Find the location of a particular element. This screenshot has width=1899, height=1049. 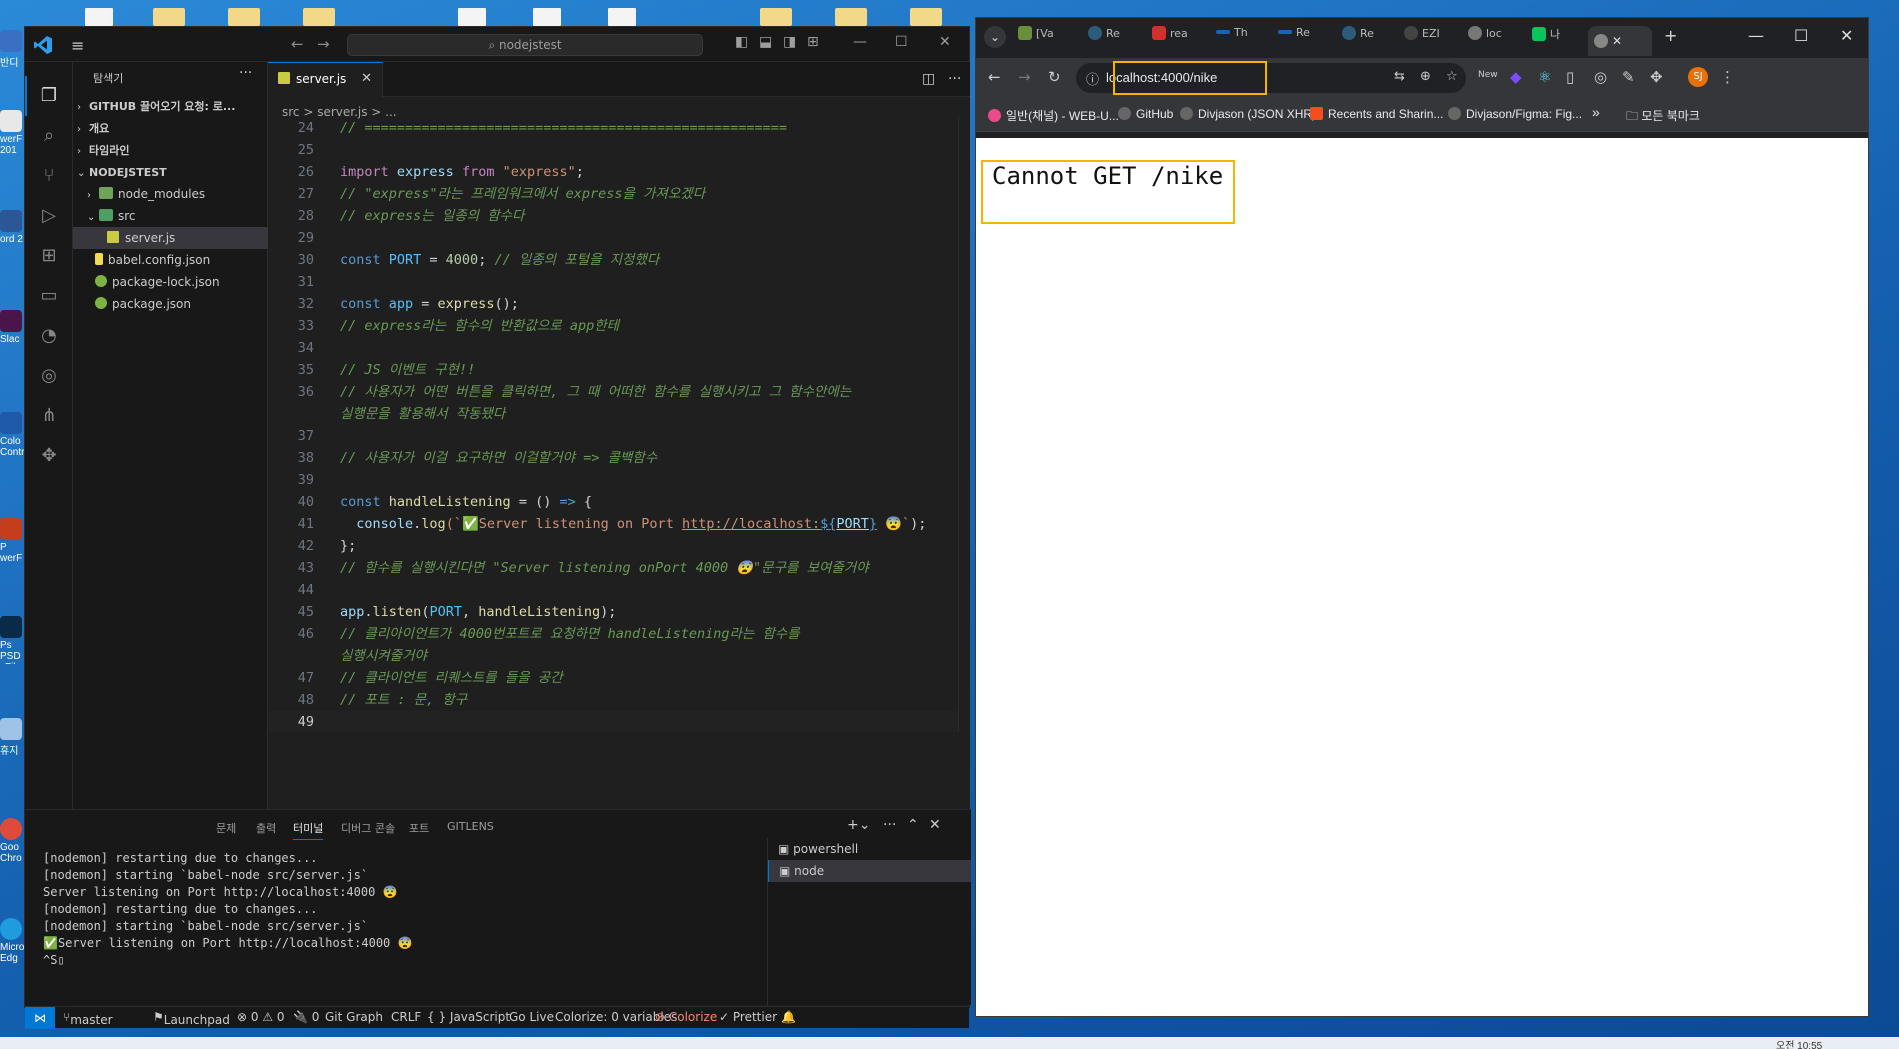

desktop-icon is located at coordinates (99, 17).